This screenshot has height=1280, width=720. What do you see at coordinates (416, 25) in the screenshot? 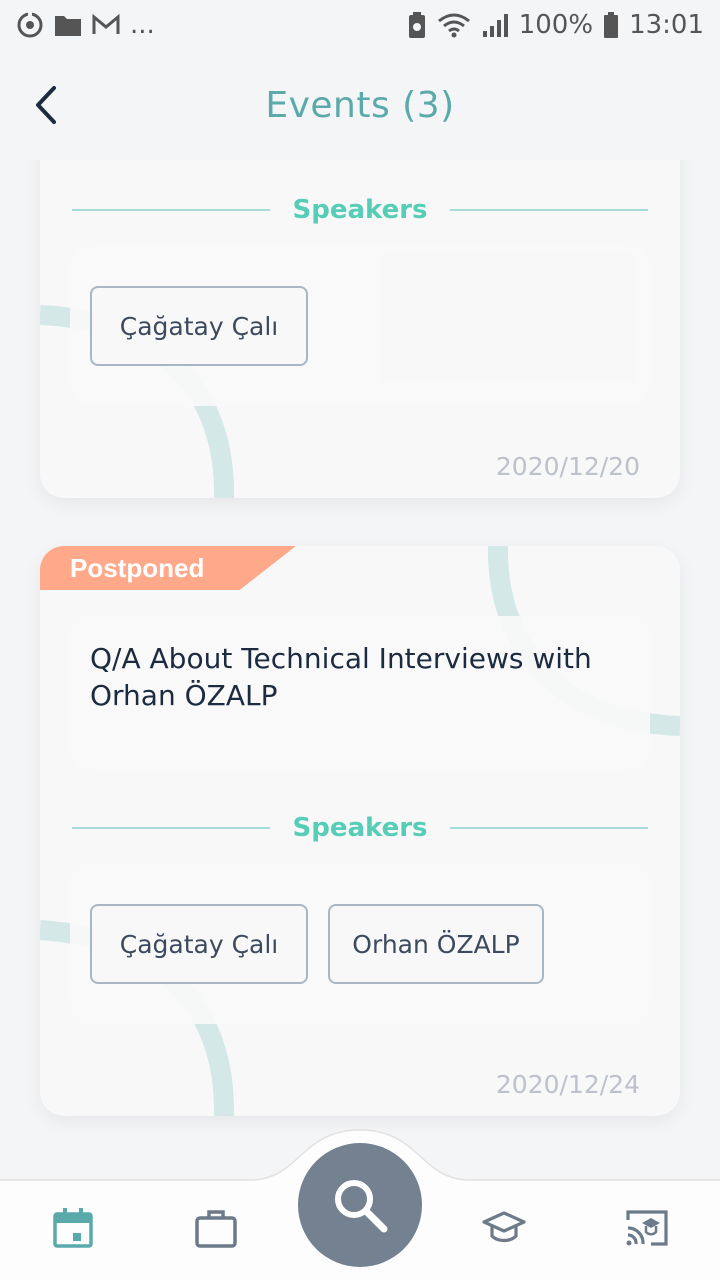
I see `battery-saver-icon` at bounding box center [416, 25].